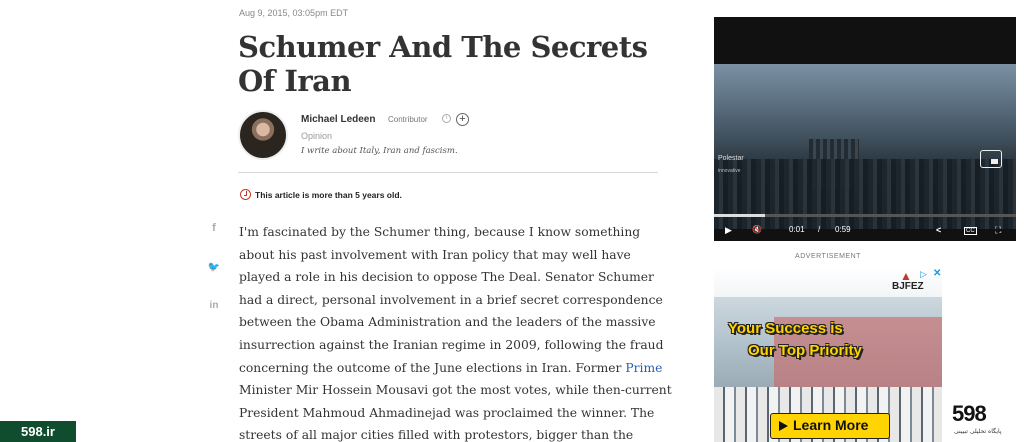 The height and width of the screenshot is (442, 1024). Describe the element at coordinates (938, 230) in the screenshot. I see `share-icon: <` at that location.